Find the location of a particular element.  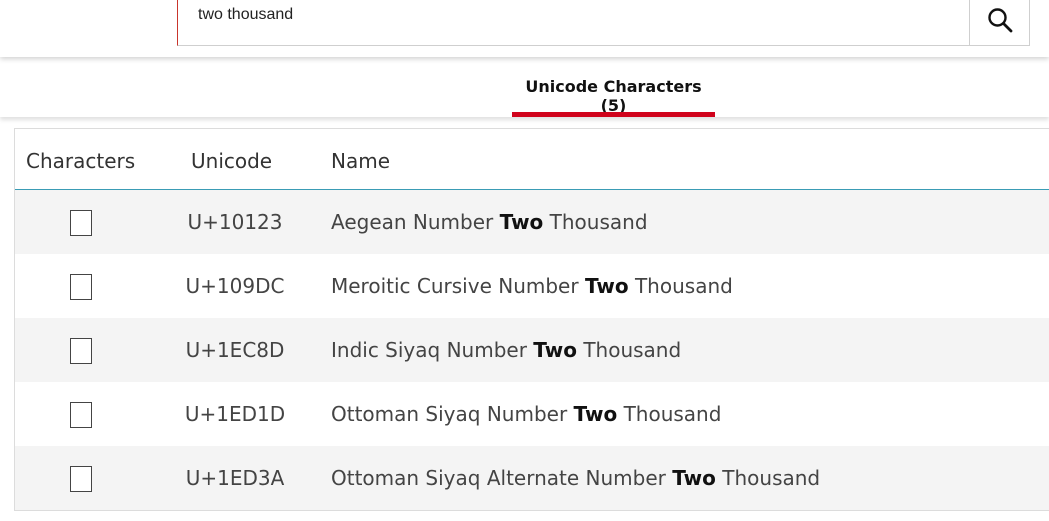

table-row: U+10123 Aegean Number Two Thousand is located at coordinates (532, 222).